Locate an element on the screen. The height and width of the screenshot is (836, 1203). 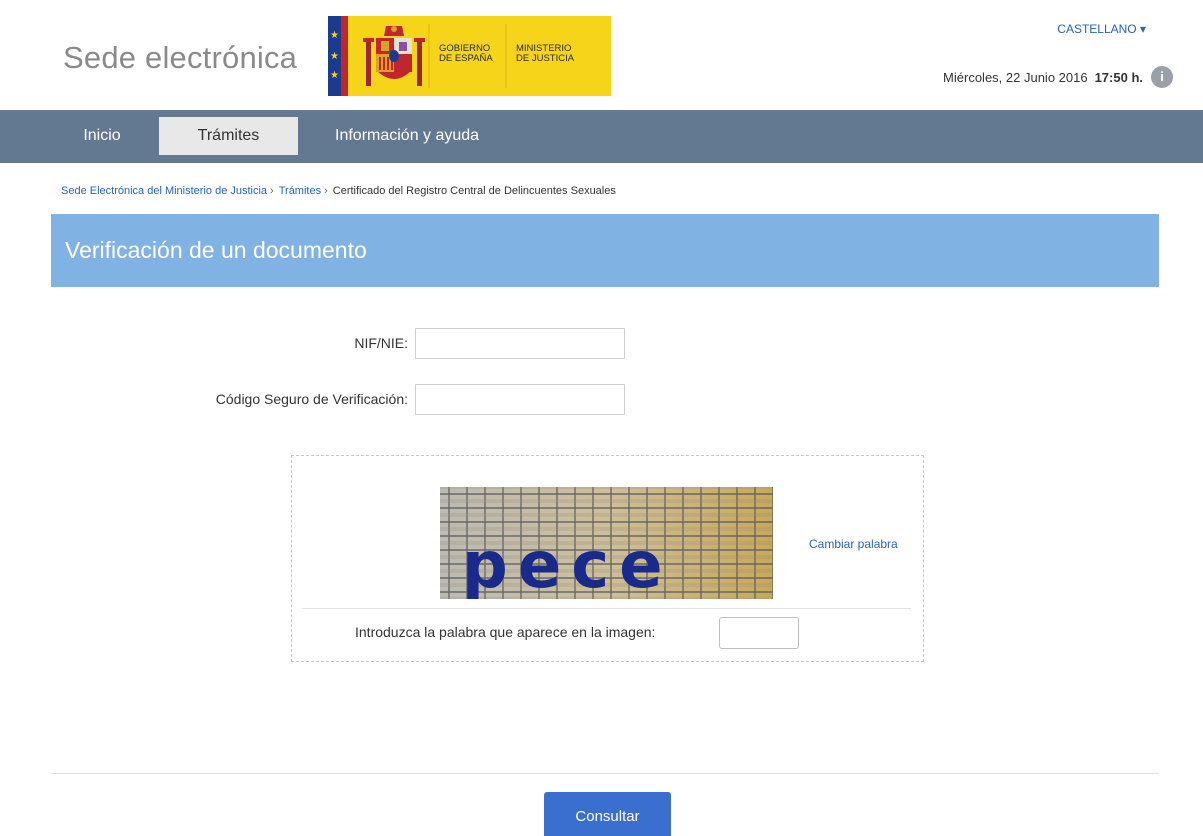
change-word-link: Cambiar palabra is located at coordinates (853, 544).